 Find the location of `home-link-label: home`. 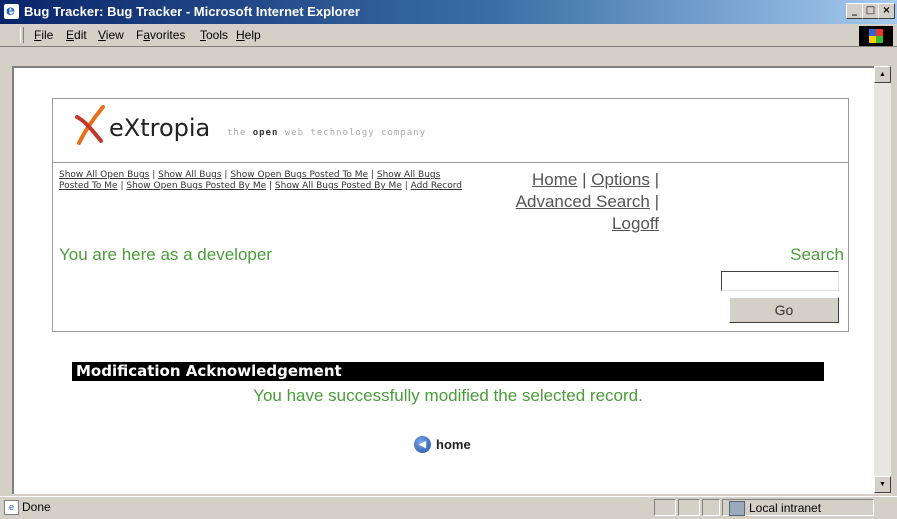

home-link-label: home is located at coordinates (453, 444).